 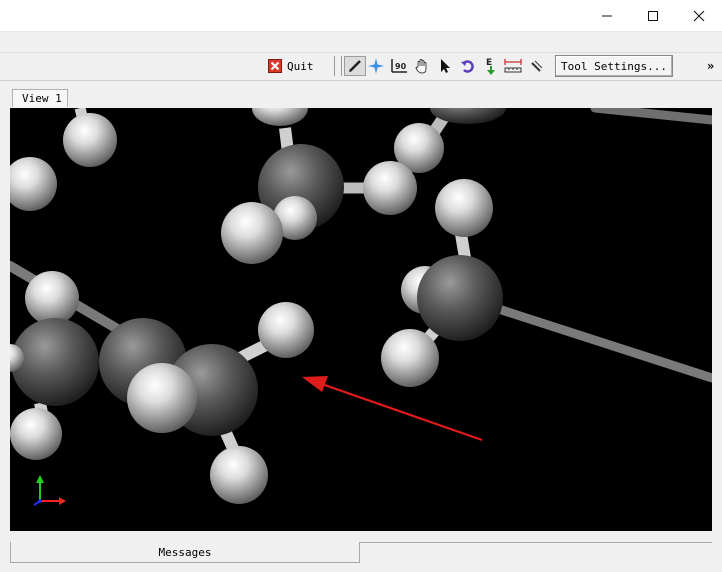 I want to click on tab-view-1: View 1, so click(x=40, y=98).